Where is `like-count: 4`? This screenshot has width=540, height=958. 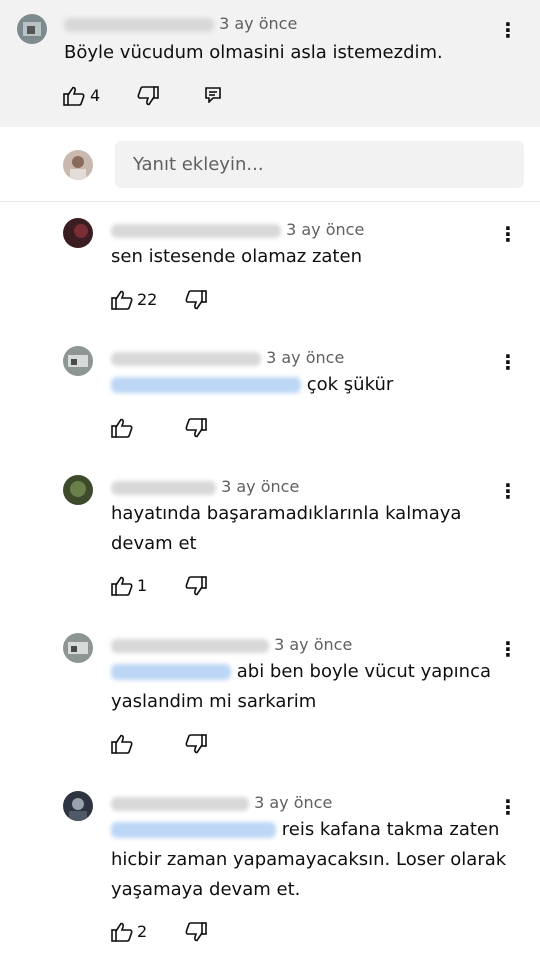
like-count: 4 is located at coordinates (95, 95).